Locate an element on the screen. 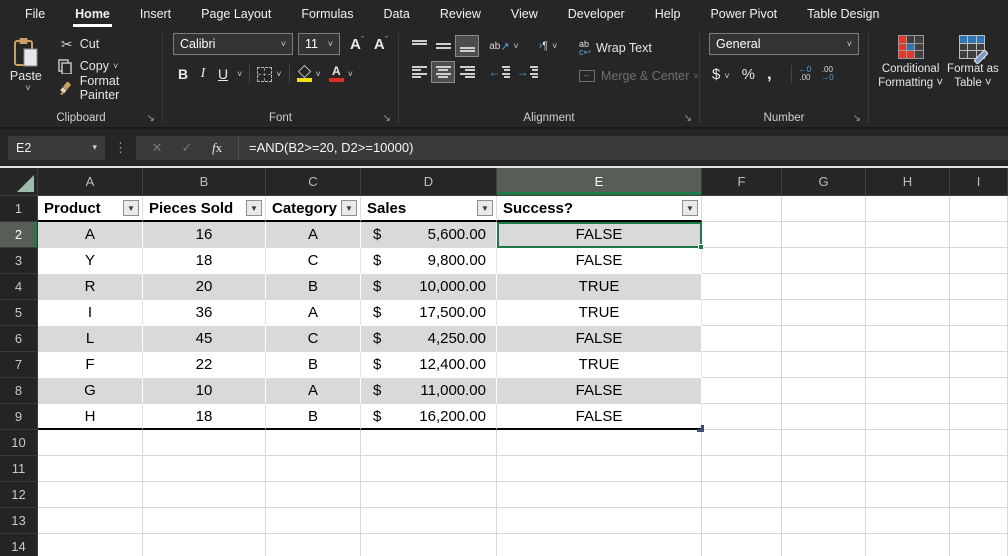 This screenshot has height=556, width=1008. cell-I1 is located at coordinates (979, 209).